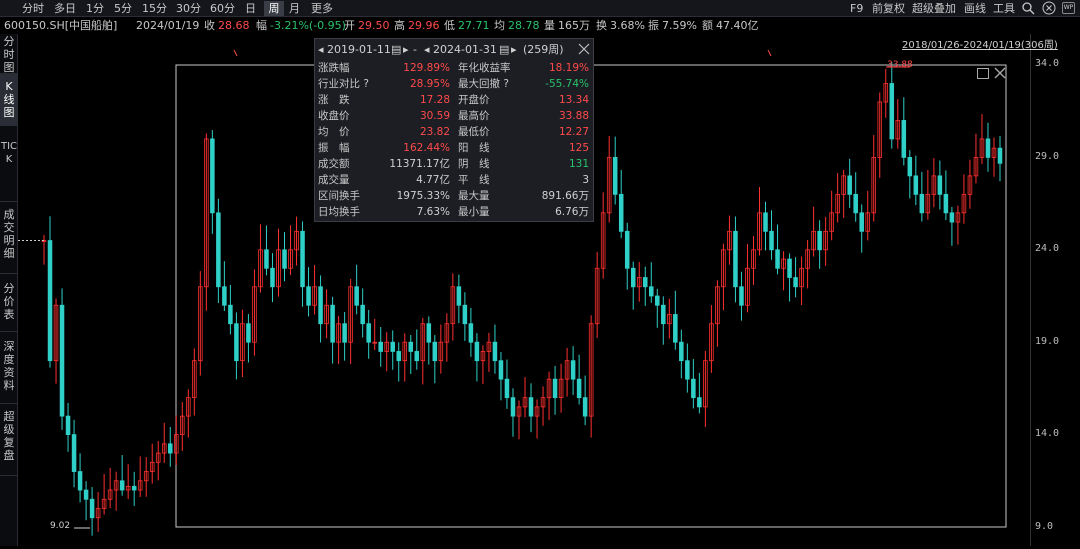  I want to click on stat-label: 均 价, so click(334, 132).